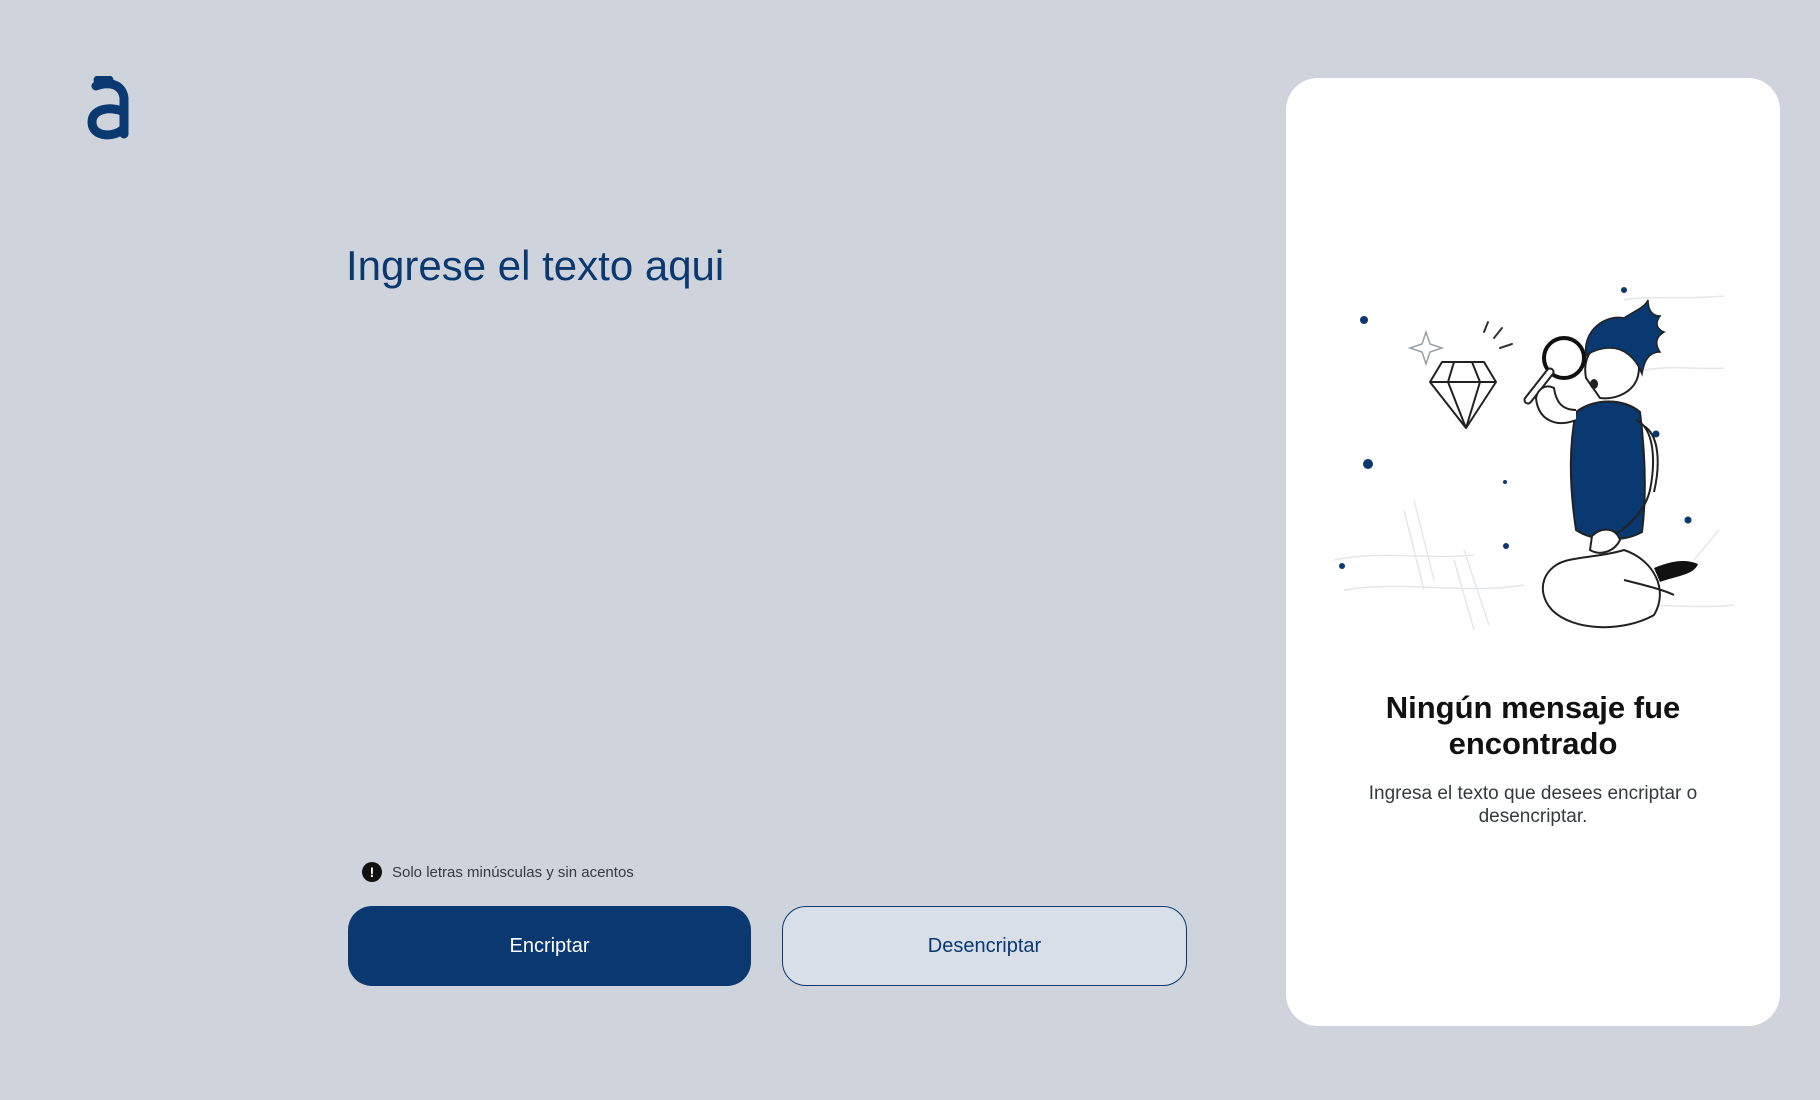 This screenshot has height=1100, width=1820. I want to click on person-with-magnifying-glass-illustration, so click(1534, 459).